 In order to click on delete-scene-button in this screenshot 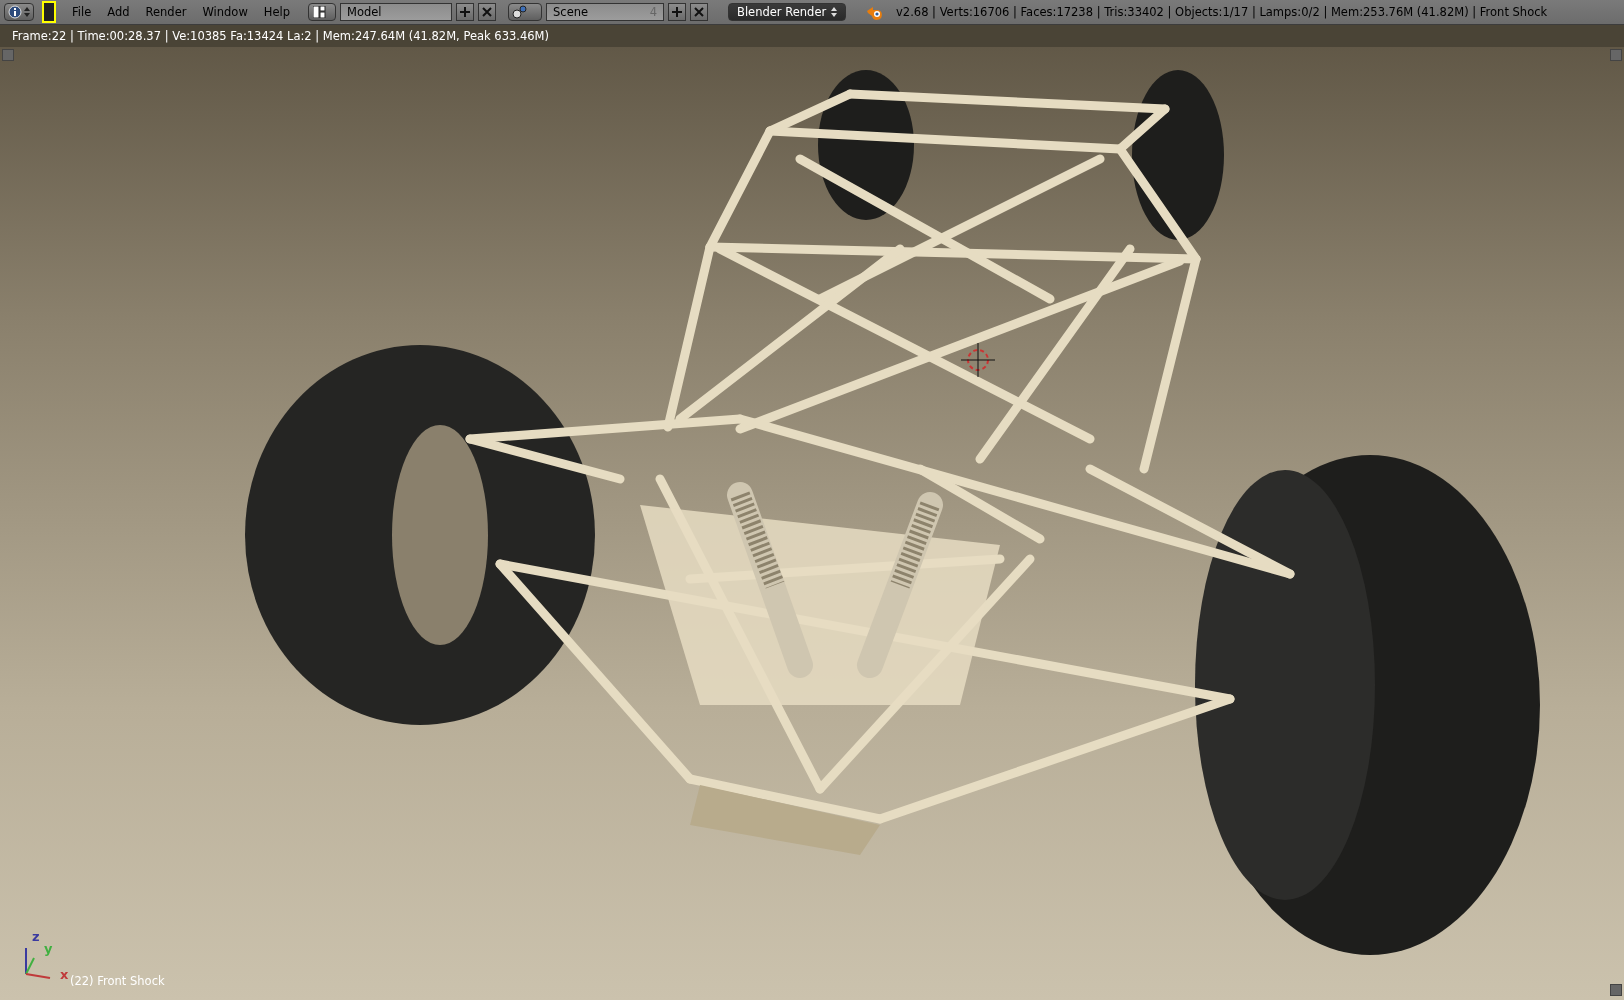, I will do `click(699, 12)`.